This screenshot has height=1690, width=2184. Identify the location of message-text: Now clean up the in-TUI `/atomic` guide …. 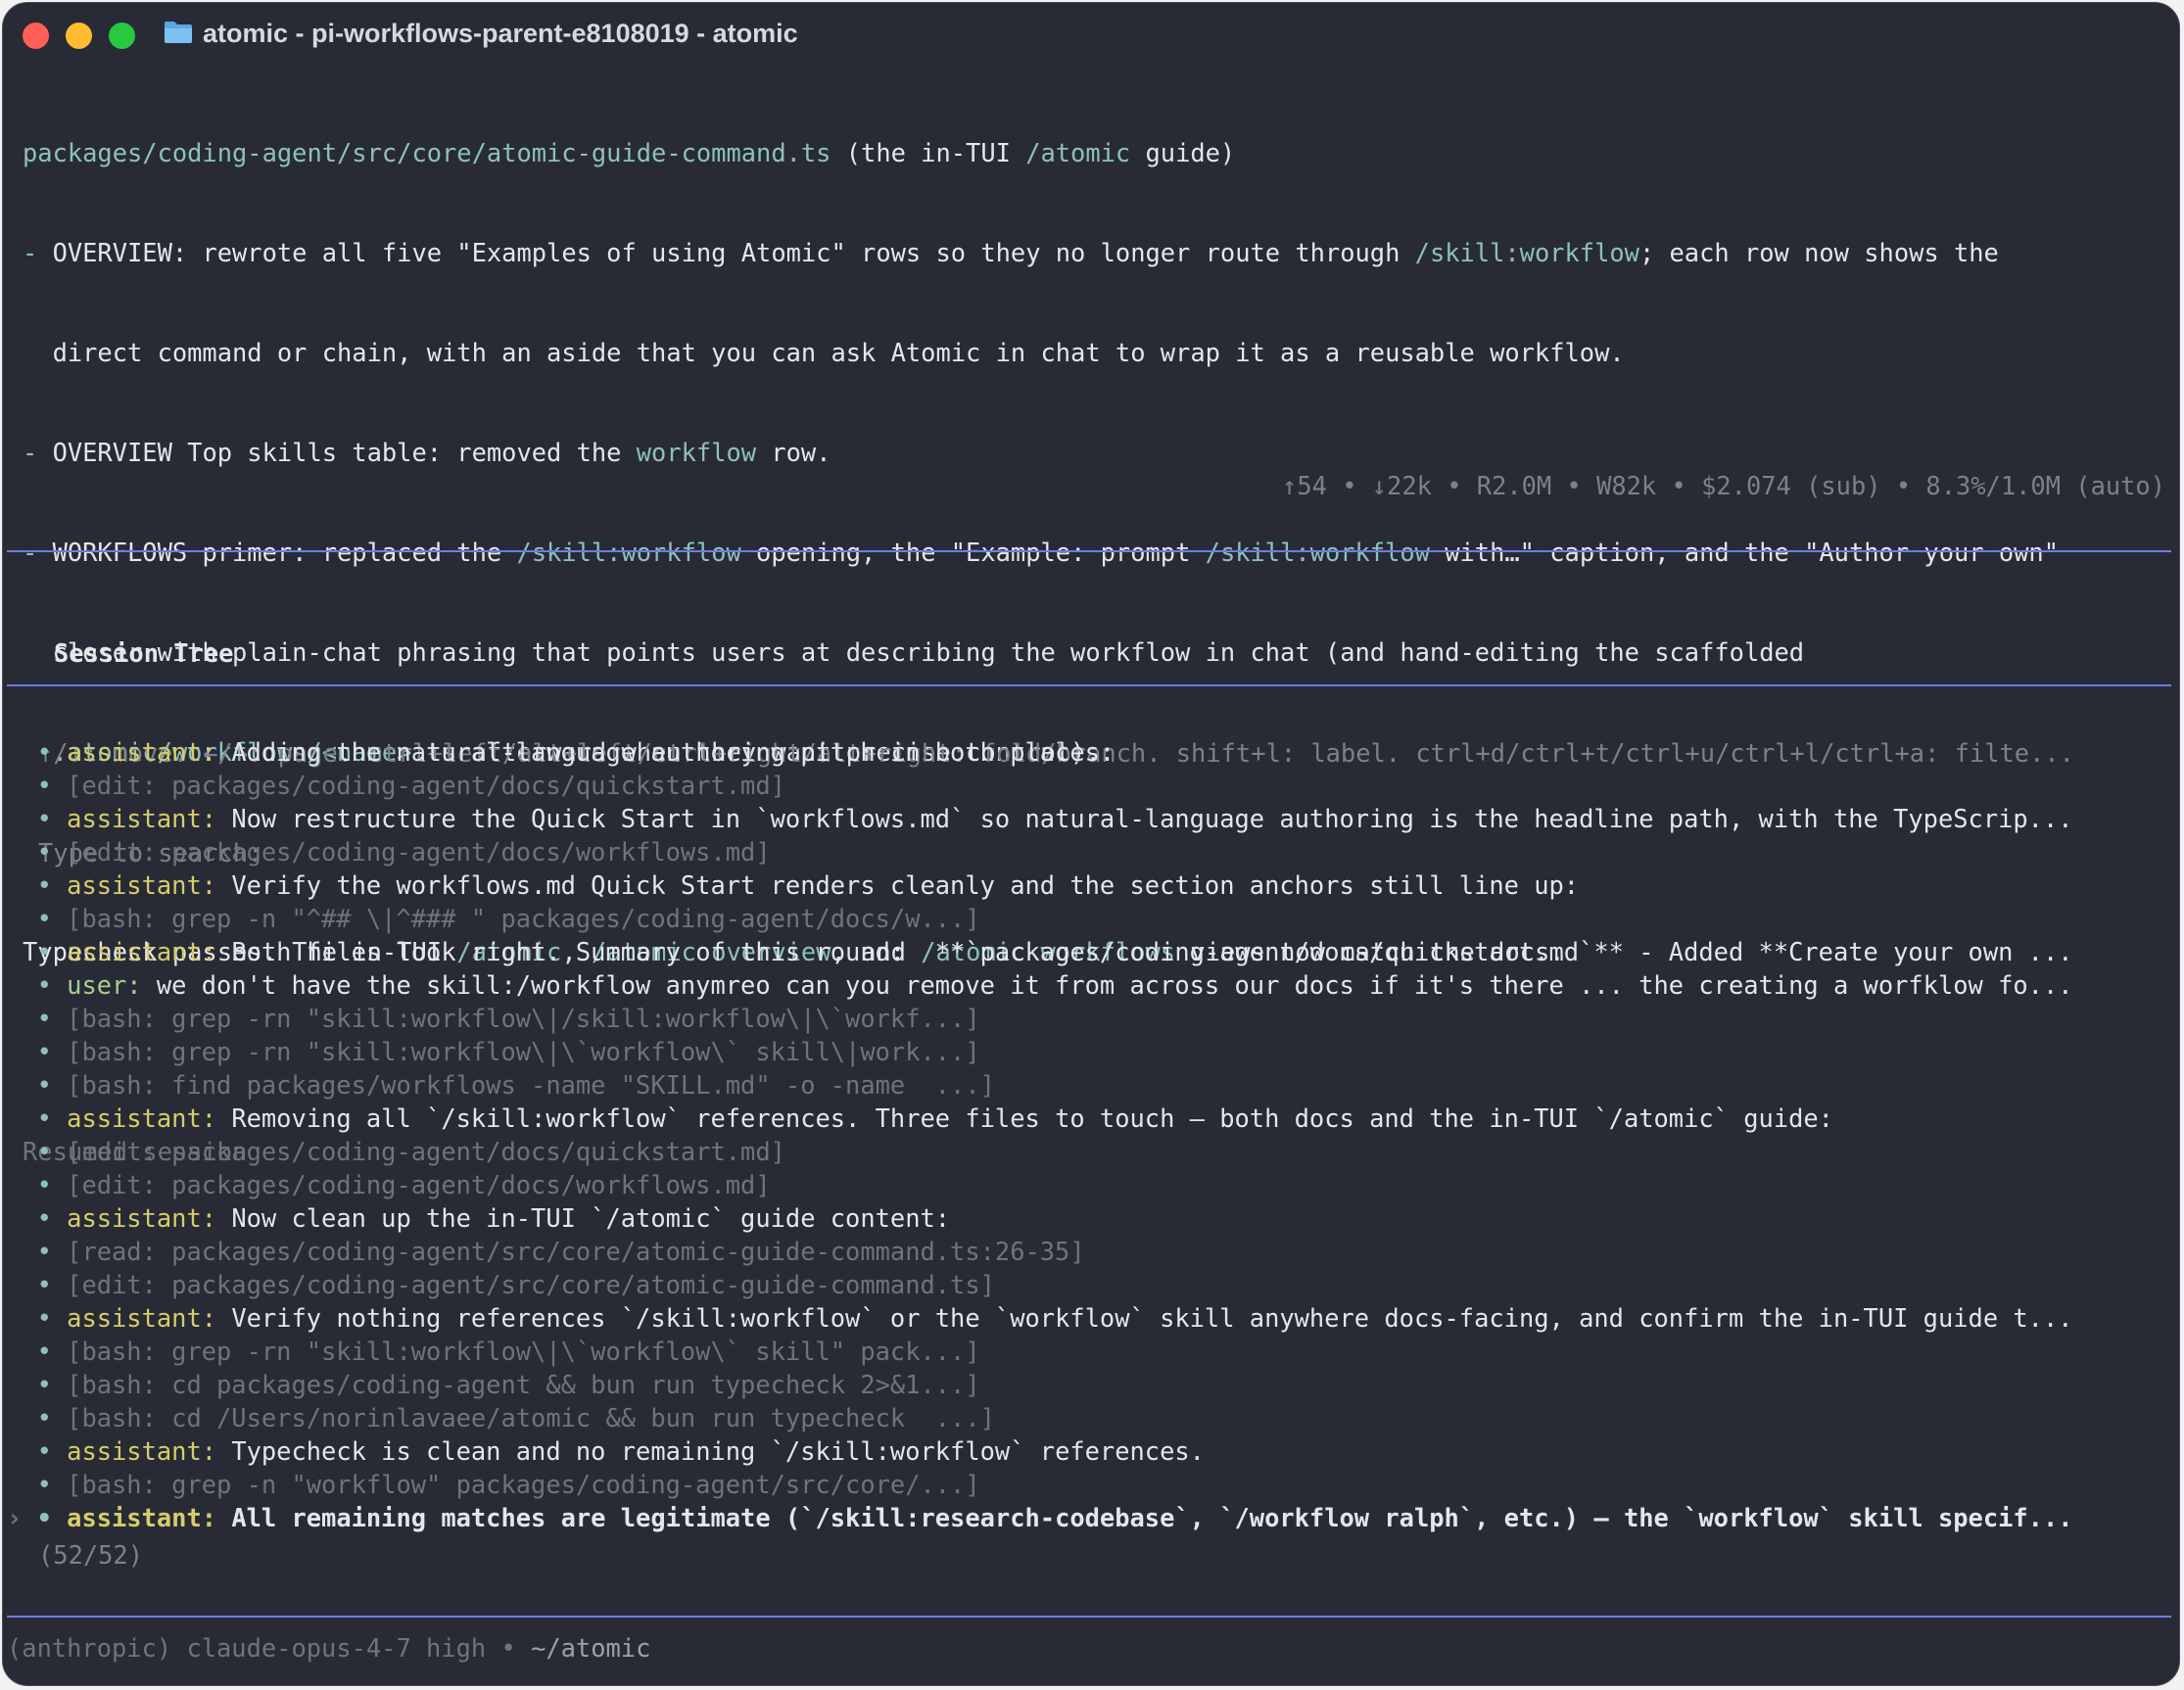
(591, 1218).